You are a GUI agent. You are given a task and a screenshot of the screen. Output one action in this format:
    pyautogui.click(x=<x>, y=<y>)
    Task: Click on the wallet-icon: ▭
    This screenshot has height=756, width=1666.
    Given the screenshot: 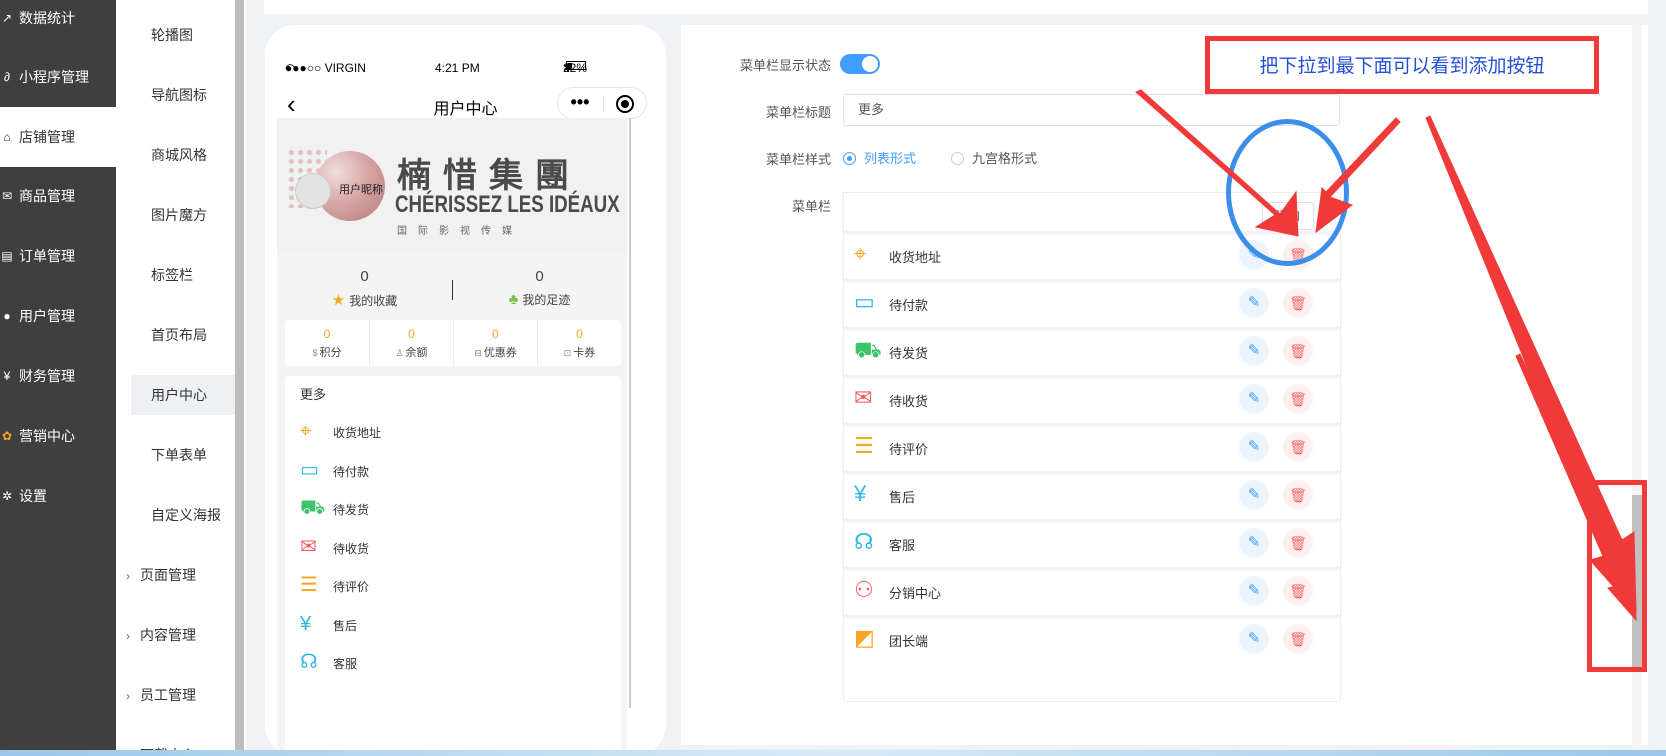 What is the action you would take?
    pyautogui.click(x=309, y=470)
    